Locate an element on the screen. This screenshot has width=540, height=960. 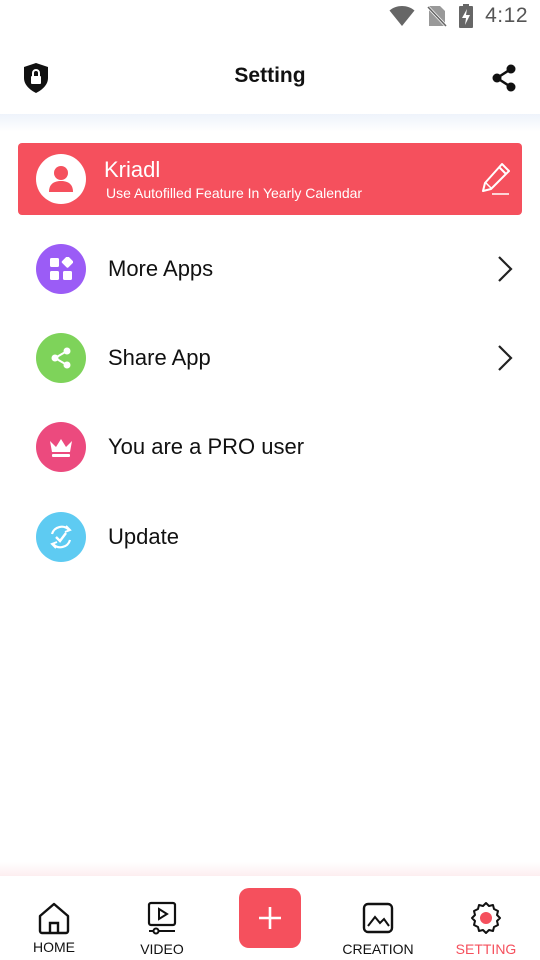
page-title: Setting is located at coordinates (270, 75).